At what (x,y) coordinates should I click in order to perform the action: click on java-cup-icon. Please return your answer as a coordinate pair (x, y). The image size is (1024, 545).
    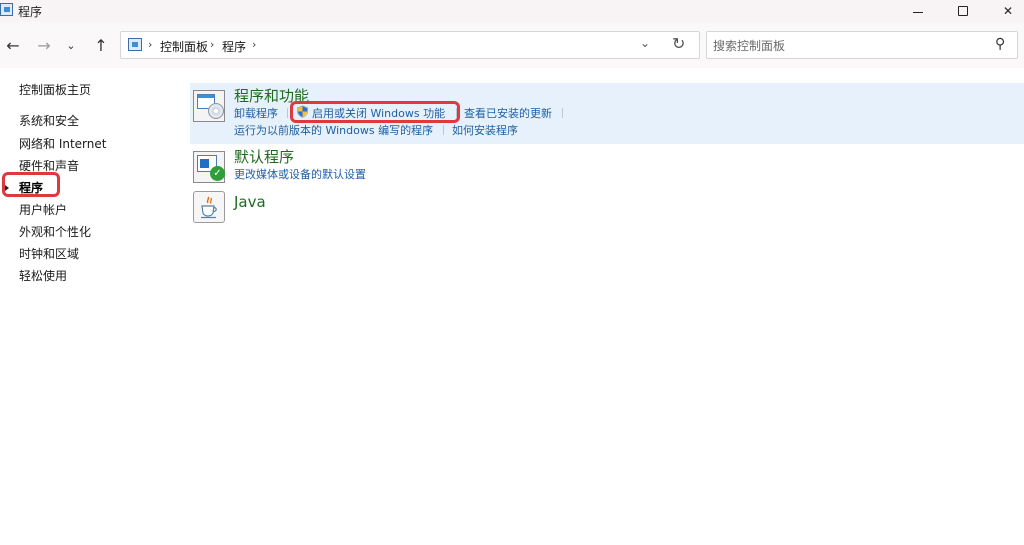
    Looking at the image, I should click on (209, 207).